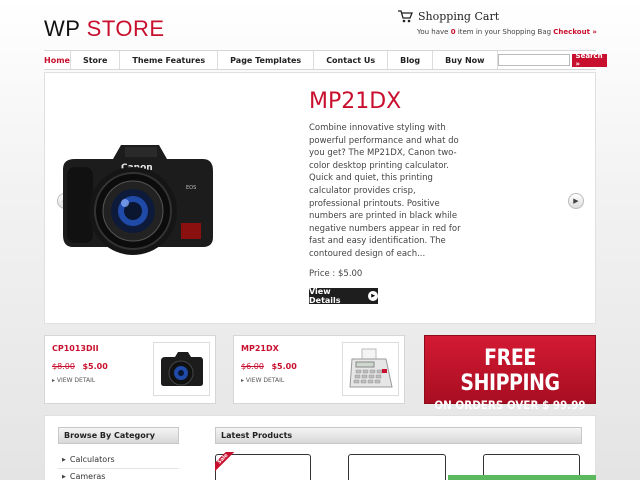  I want to click on camera-model-text: EOS, so click(191, 188).